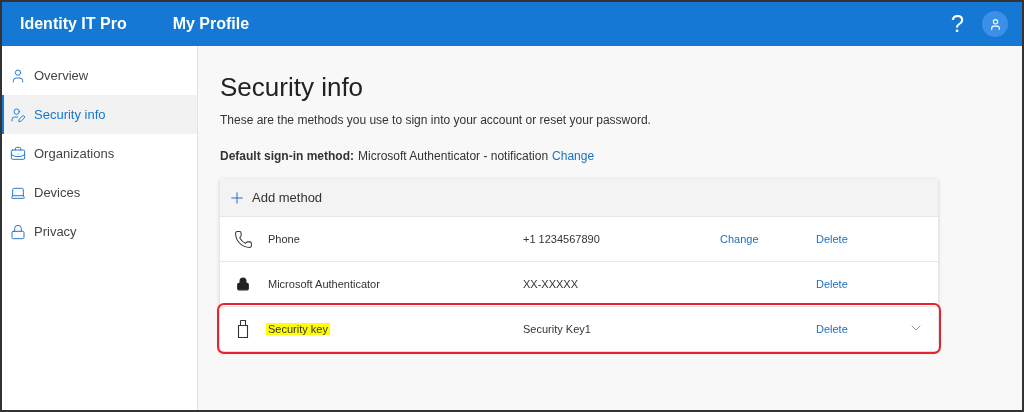  I want to click on default-method-value: Microsoft Authenticator - notification, so click(453, 156).